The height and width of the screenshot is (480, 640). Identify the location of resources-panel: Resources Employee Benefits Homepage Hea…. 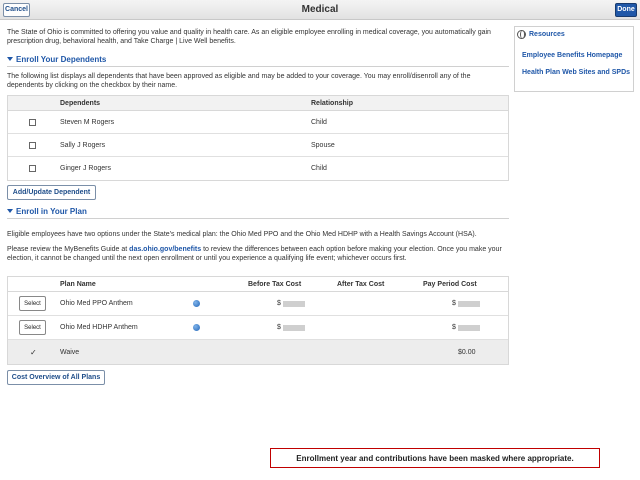
(574, 59).